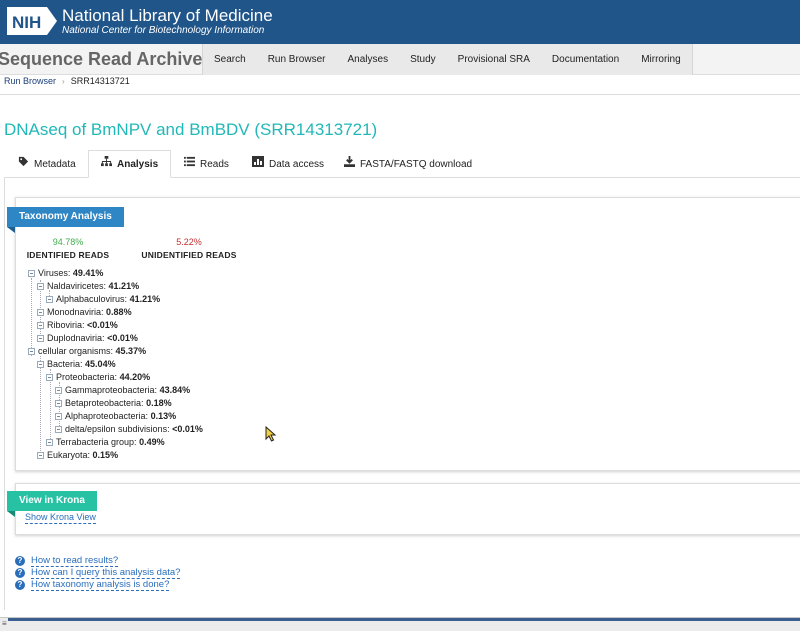 Image resolution: width=800 pixels, height=631 pixels. Describe the element at coordinates (4, 623) in the screenshot. I see `bottom-mark: ≡` at that location.